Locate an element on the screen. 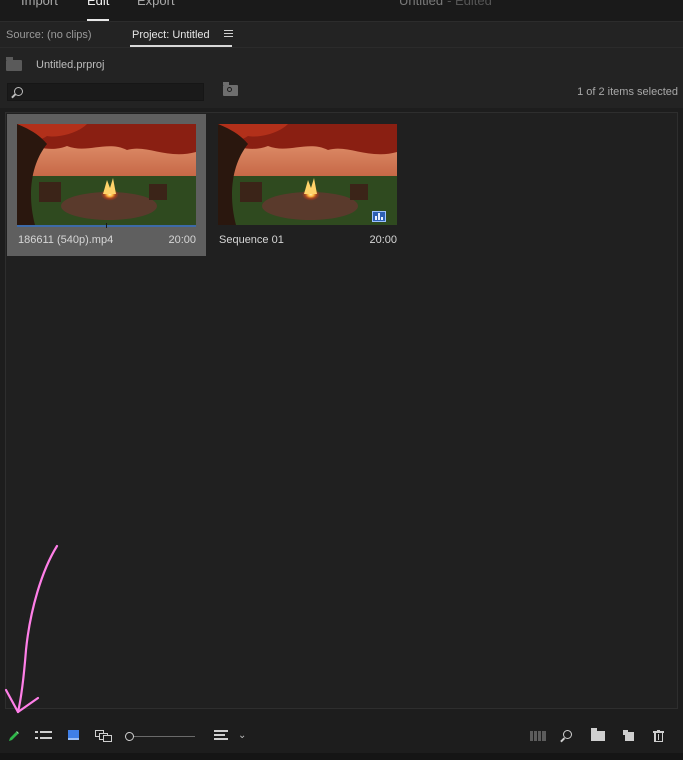  sequence-badge-icon is located at coordinates (379, 216).